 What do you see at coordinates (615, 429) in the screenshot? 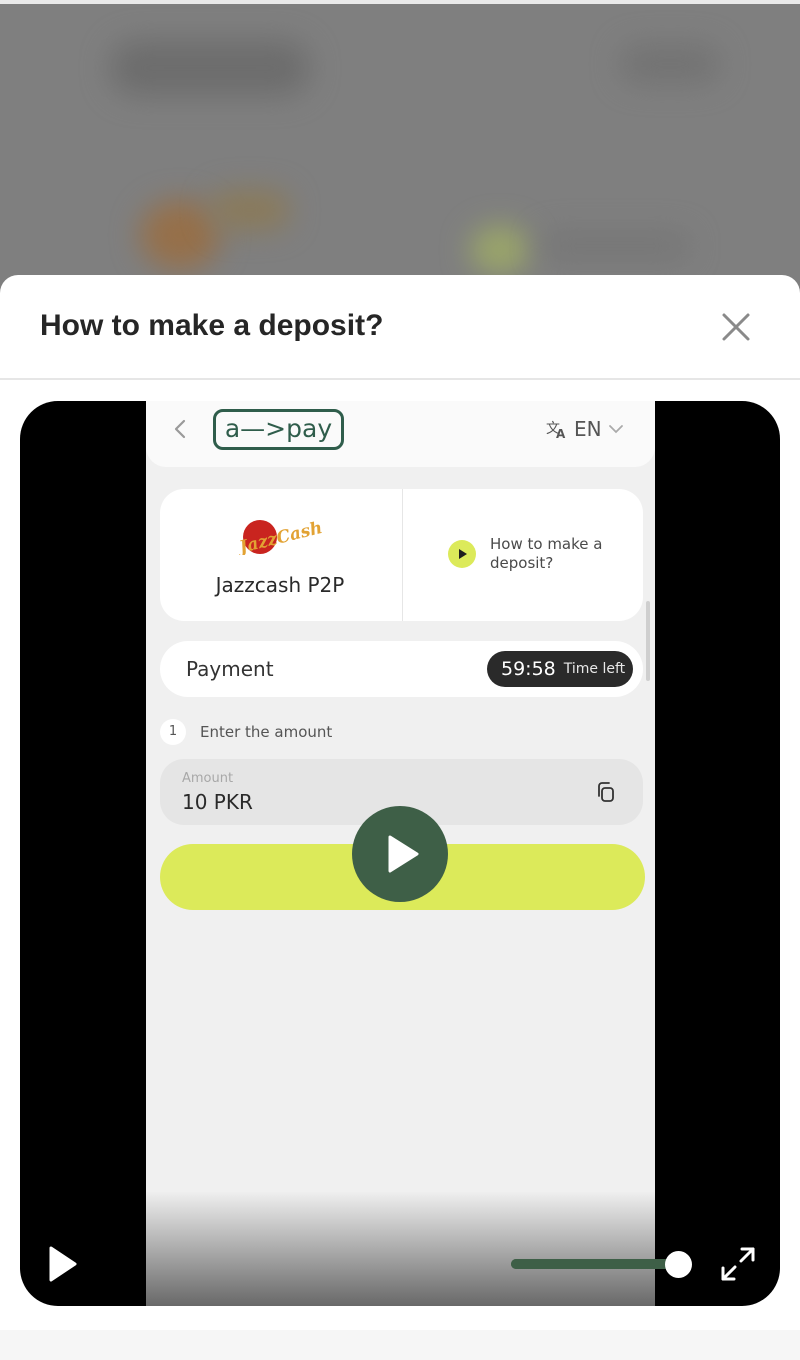
I see `chevron-down-icon` at bounding box center [615, 429].